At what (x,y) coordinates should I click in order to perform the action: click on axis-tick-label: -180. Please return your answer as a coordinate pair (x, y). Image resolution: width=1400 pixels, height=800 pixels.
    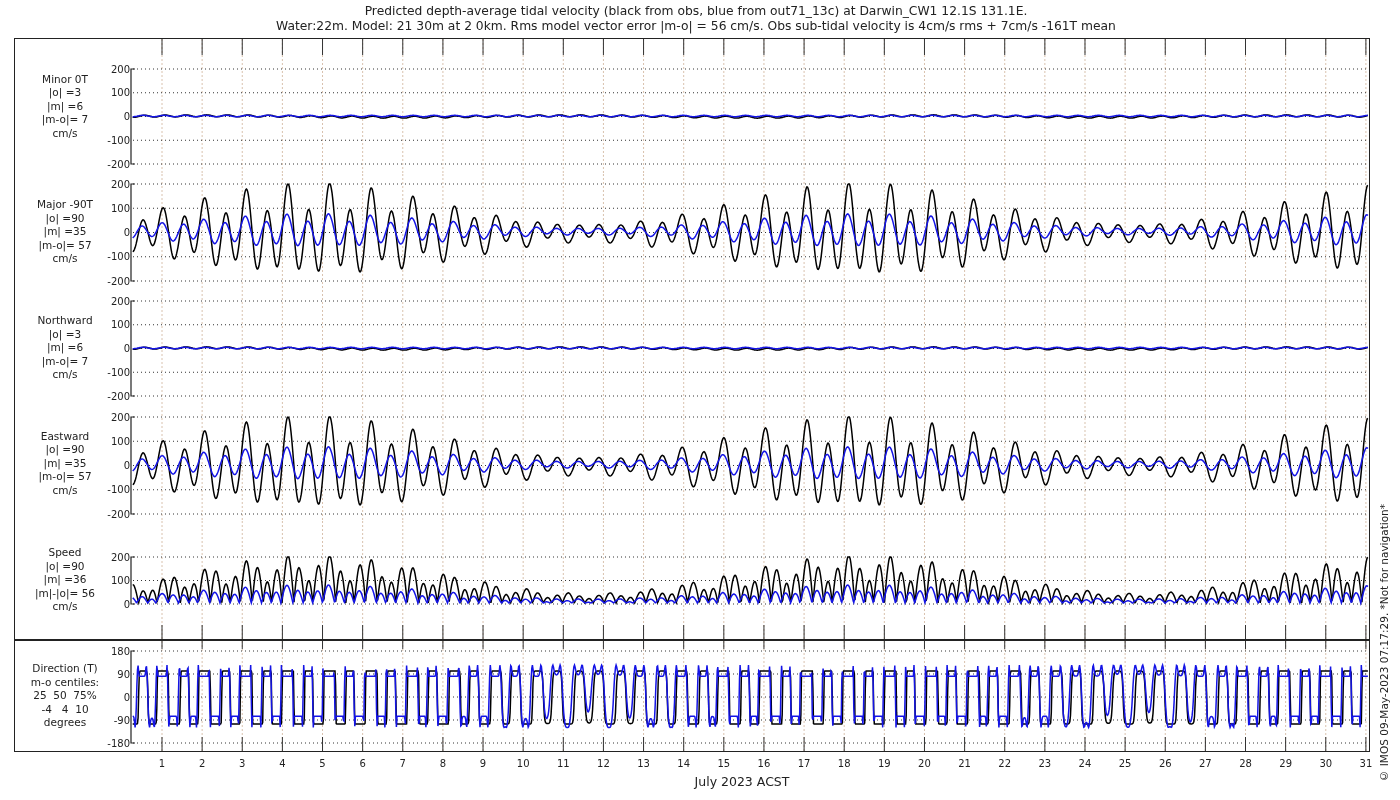
    Looking at the image, I should click on (118, 743).